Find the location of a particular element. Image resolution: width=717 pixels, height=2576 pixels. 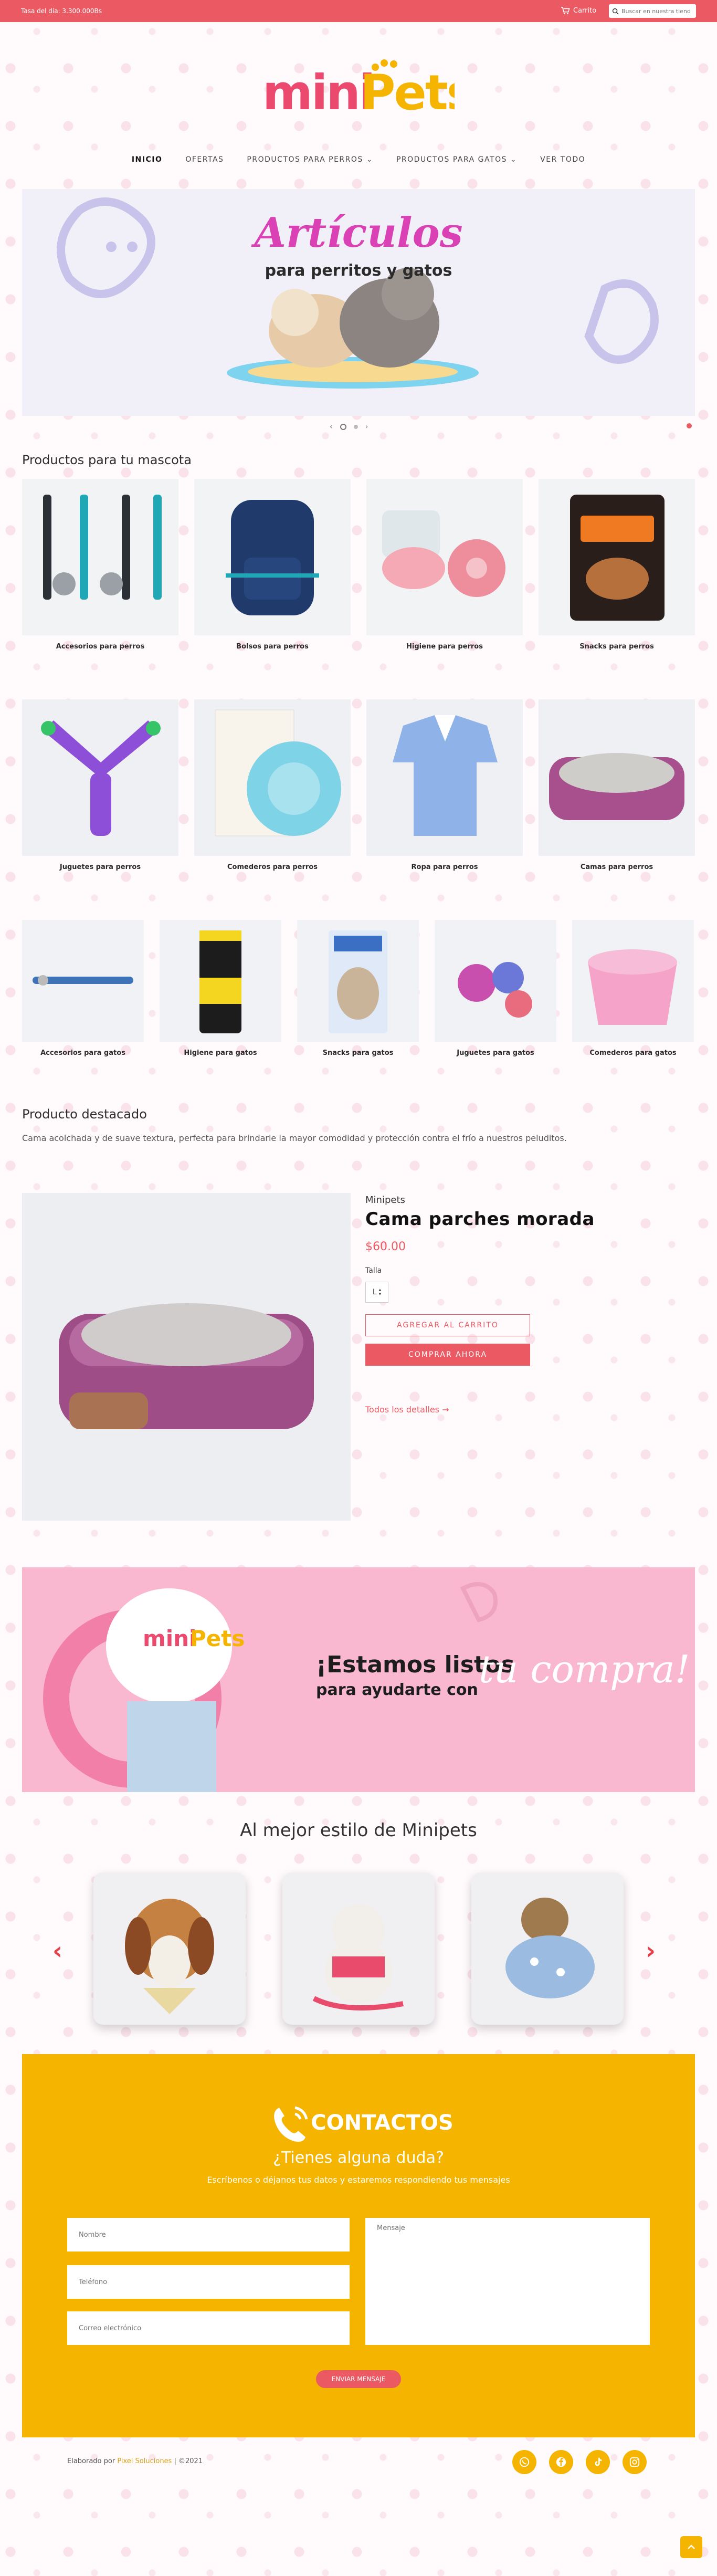

footer-suffix: | ©2021 is located at coordinates (188, 2461).